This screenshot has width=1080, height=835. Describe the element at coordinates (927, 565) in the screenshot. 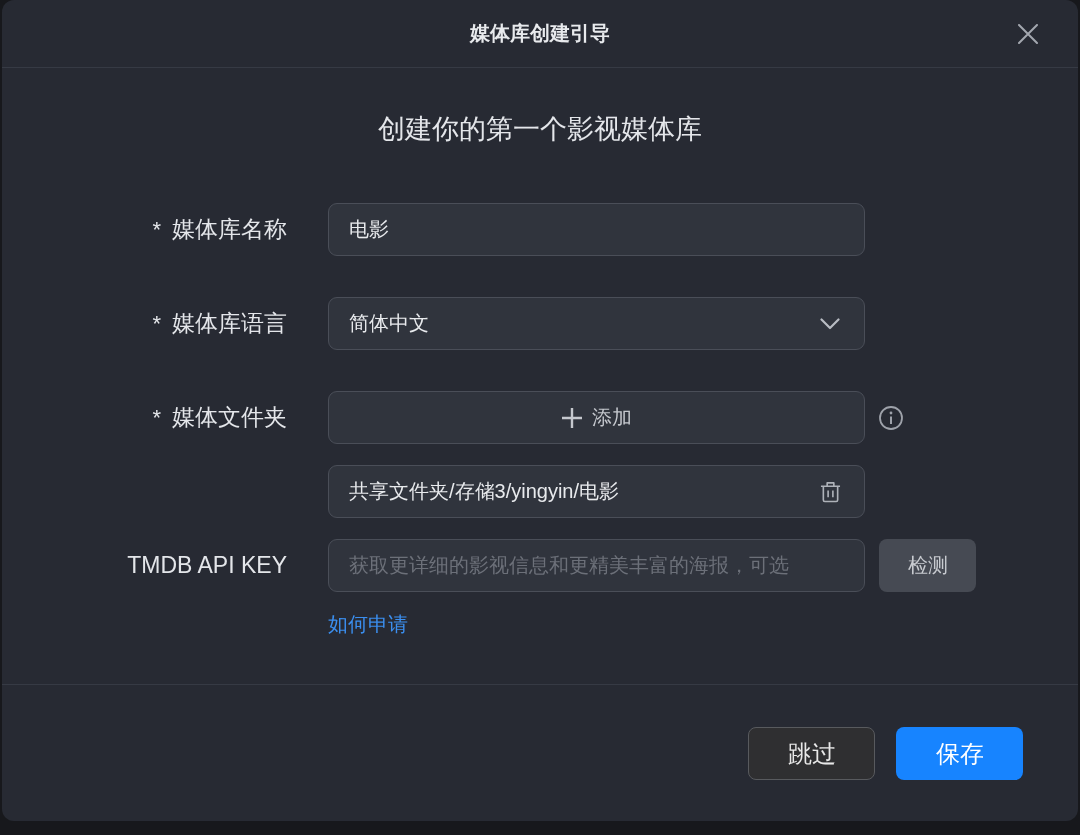

I see `check-button: 检测` at that location.